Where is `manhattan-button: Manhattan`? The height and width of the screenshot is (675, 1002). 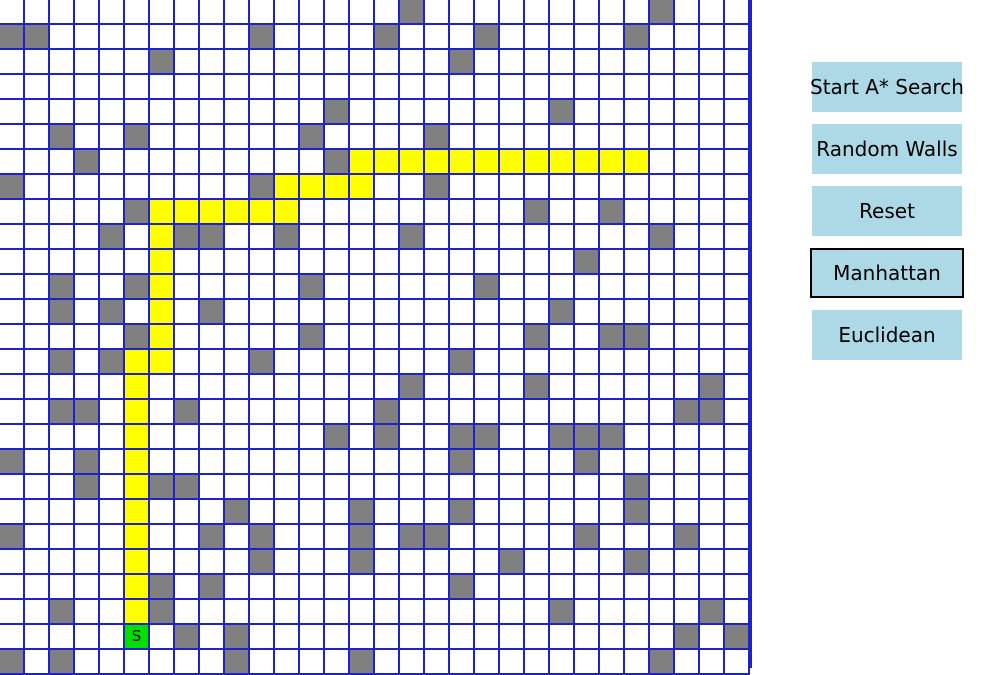
manhattan-button: Manhattan is located at coordinates (887, 273).